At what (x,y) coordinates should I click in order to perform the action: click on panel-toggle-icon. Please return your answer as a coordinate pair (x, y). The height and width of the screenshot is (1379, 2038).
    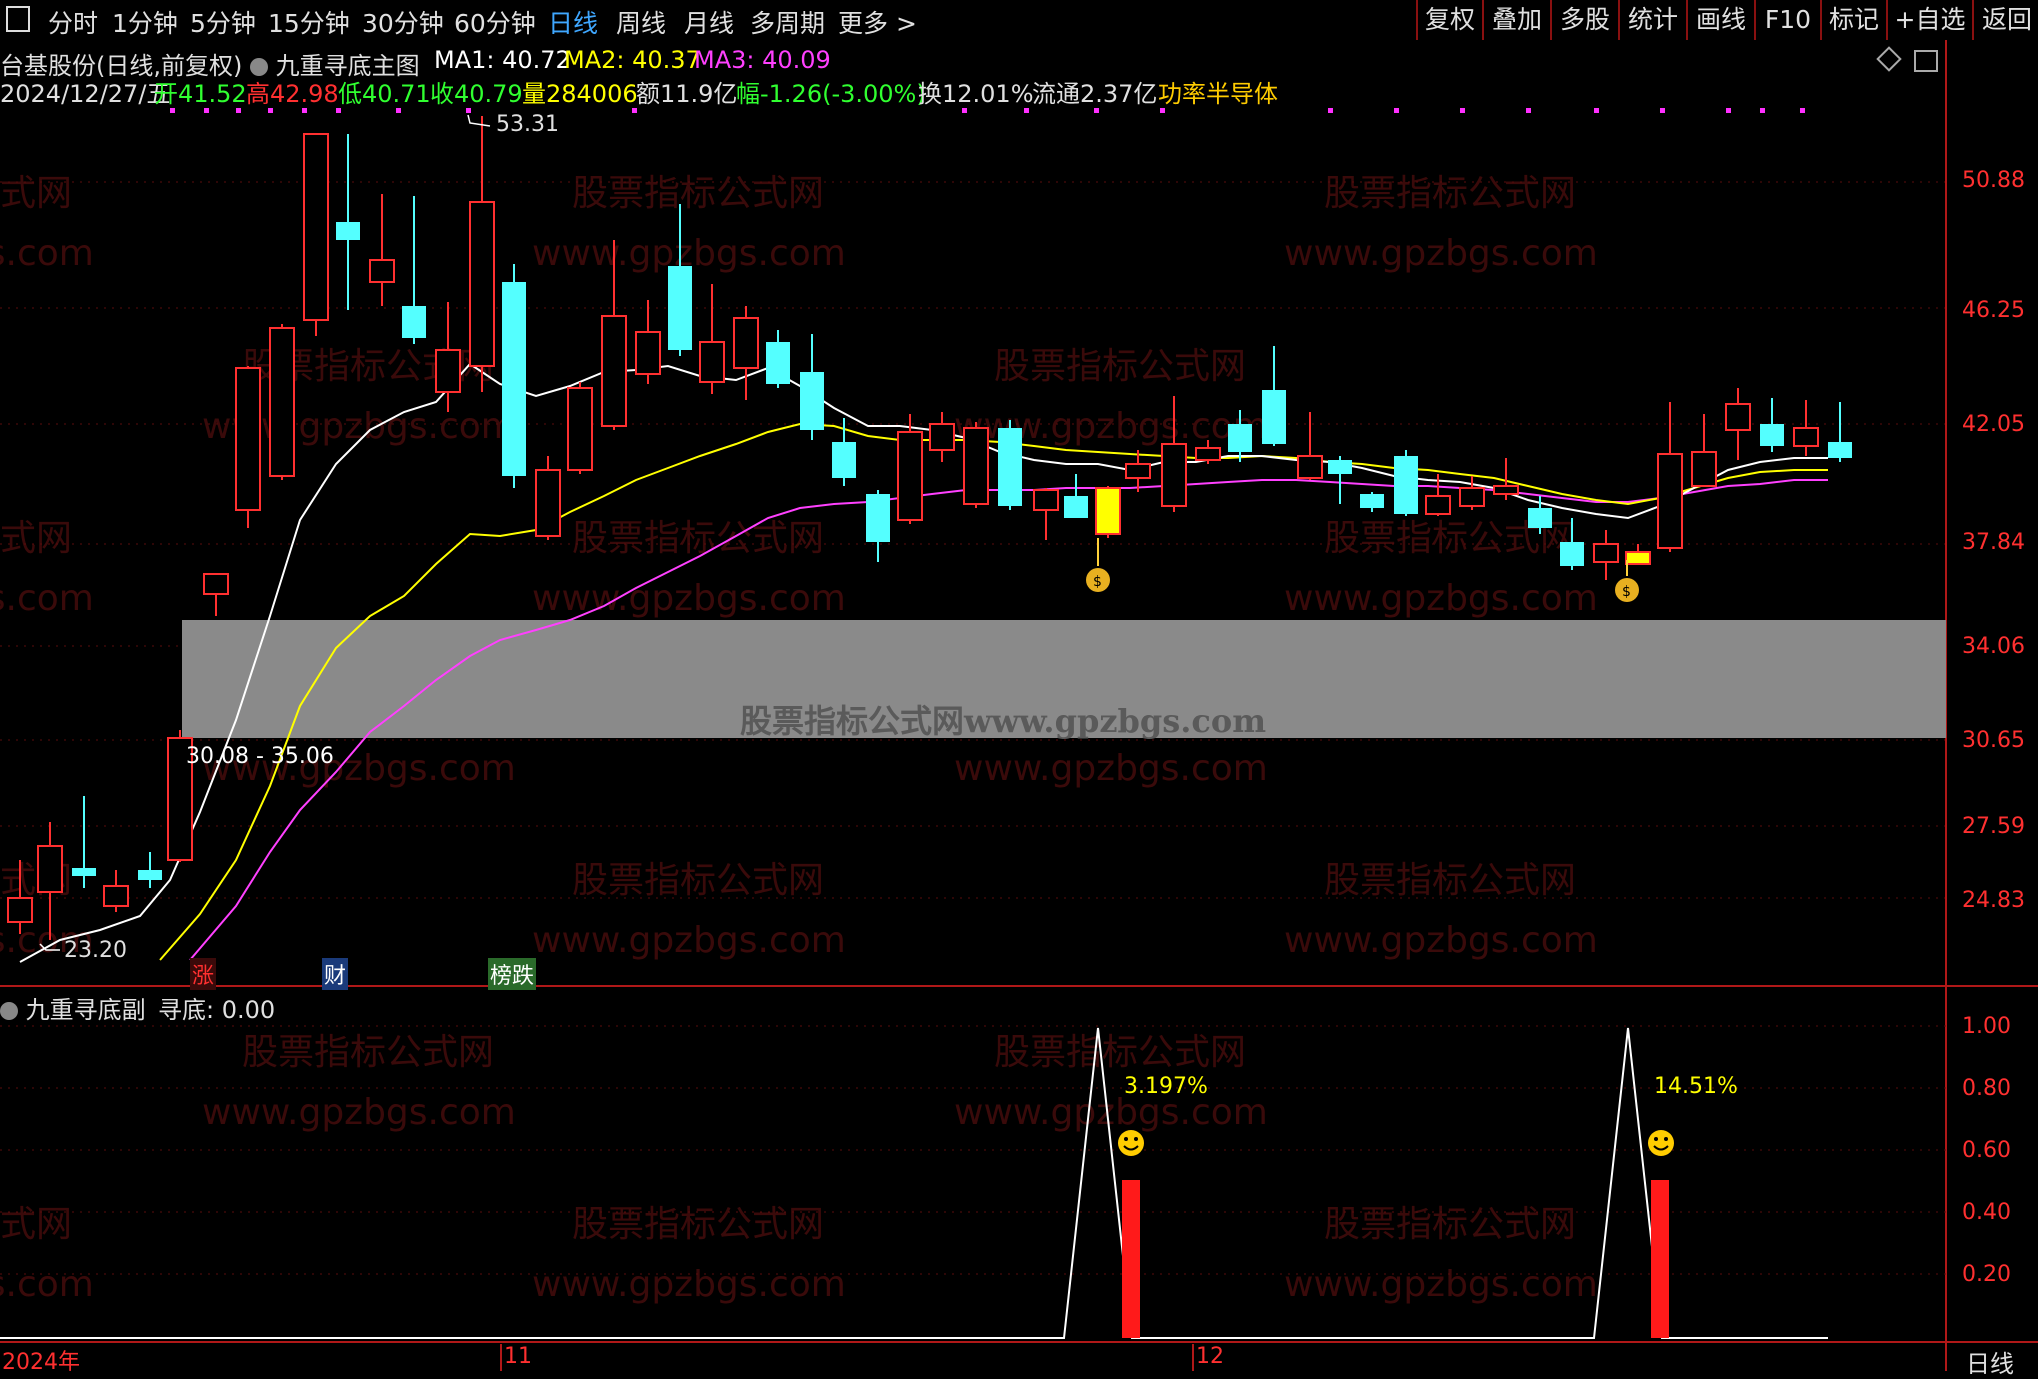
    Looking at the image, I should click on (1926, 61).